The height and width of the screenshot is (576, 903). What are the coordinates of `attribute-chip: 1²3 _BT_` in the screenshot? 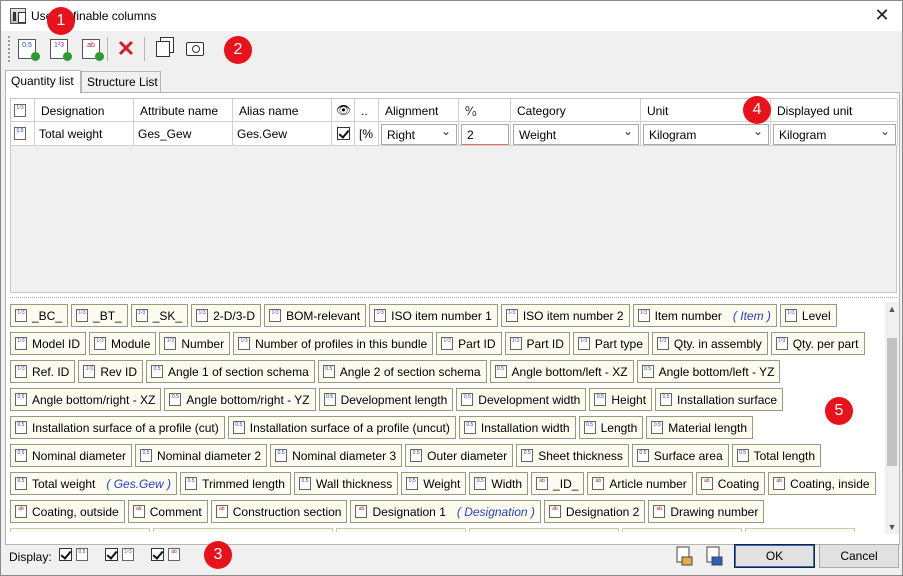 It's located at (99, 315).